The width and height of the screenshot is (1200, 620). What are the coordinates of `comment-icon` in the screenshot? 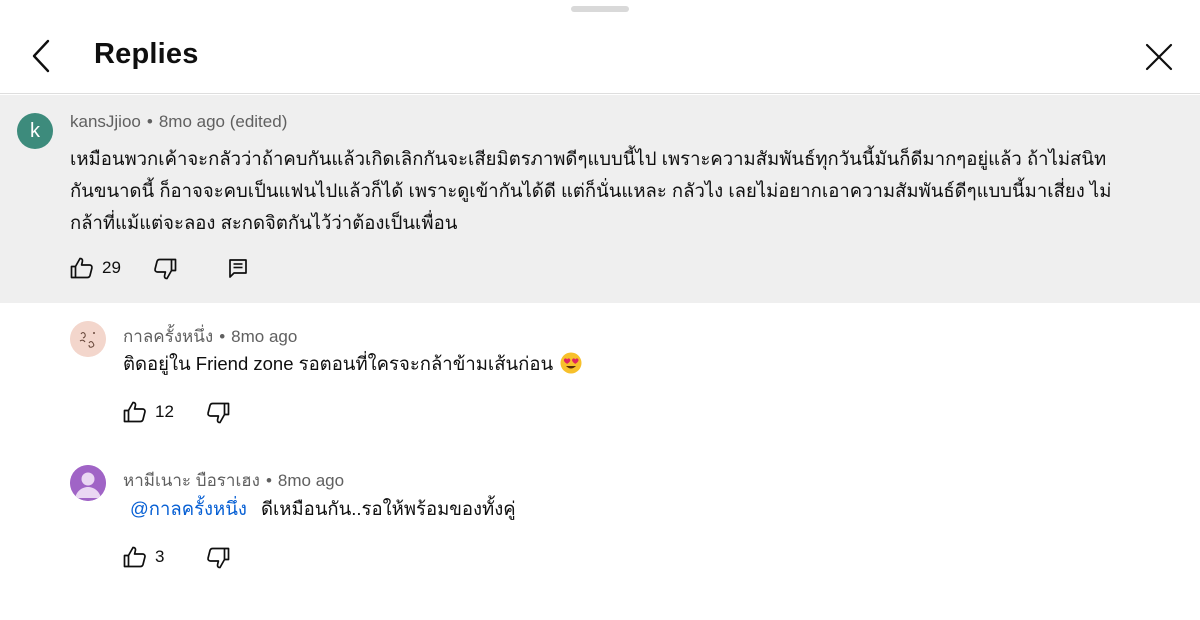 It's located at (238, 268).